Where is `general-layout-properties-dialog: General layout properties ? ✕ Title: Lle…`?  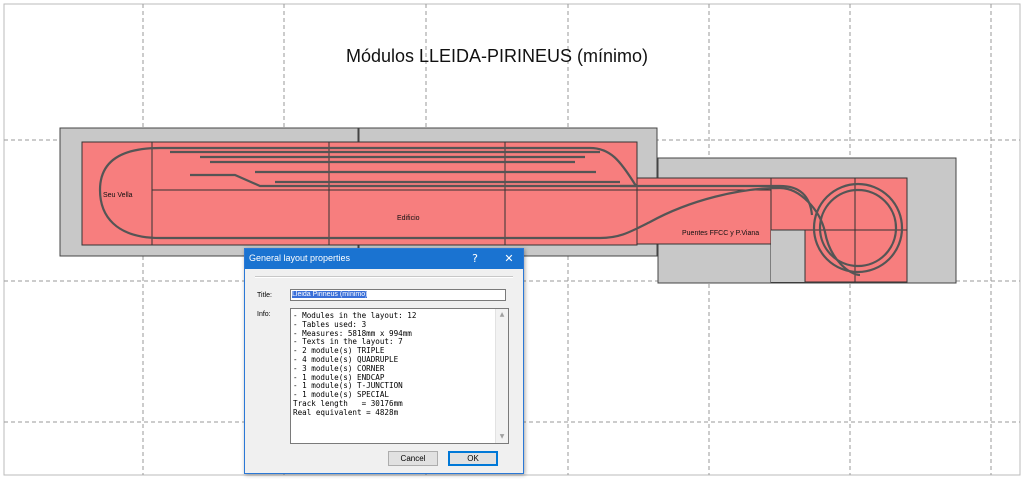 general-layout-properties-dialog: General layout properties ? ✕ Title: Lle… is located at coordinates (384, 361).